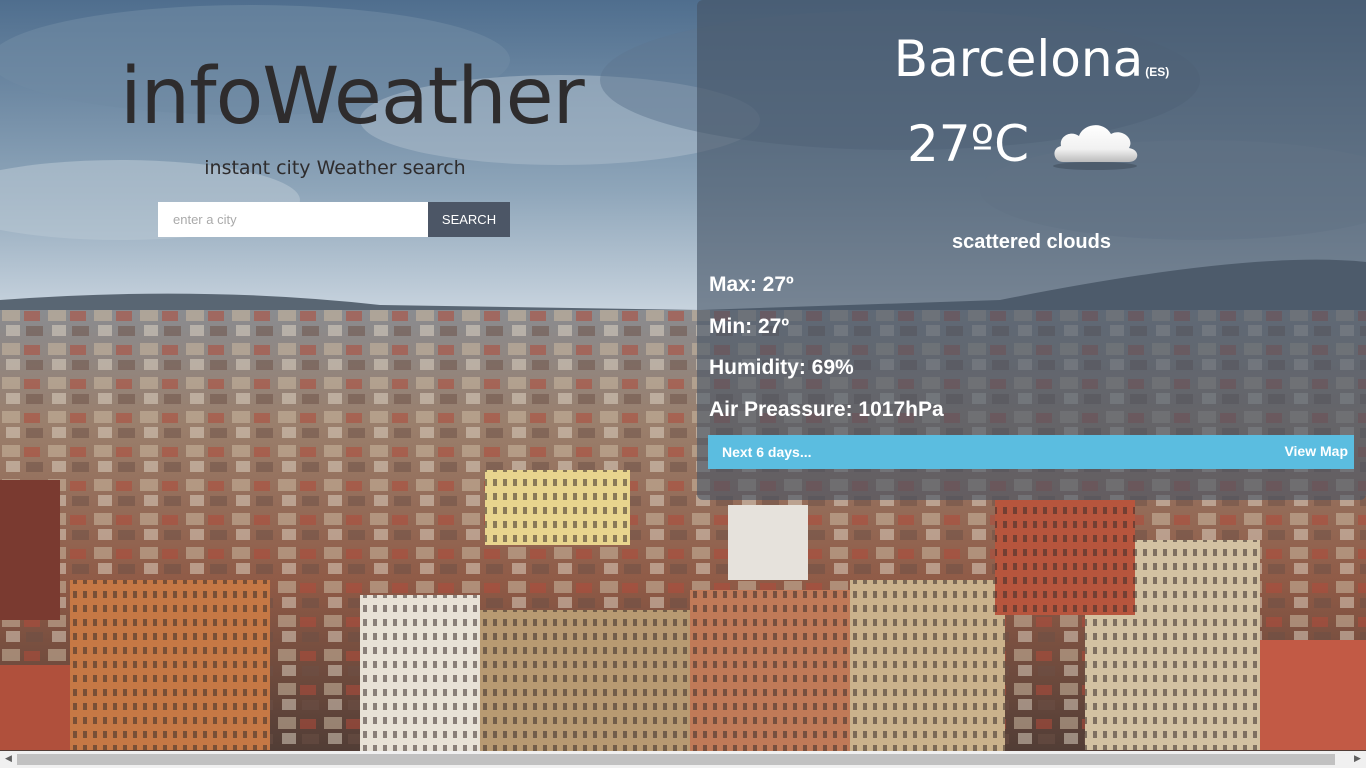 The image size is (1366, 768). Describe the element at coordinates (749, 326) in the screenshot. I see `stat-min-temperature: Min: 27º` at that location.